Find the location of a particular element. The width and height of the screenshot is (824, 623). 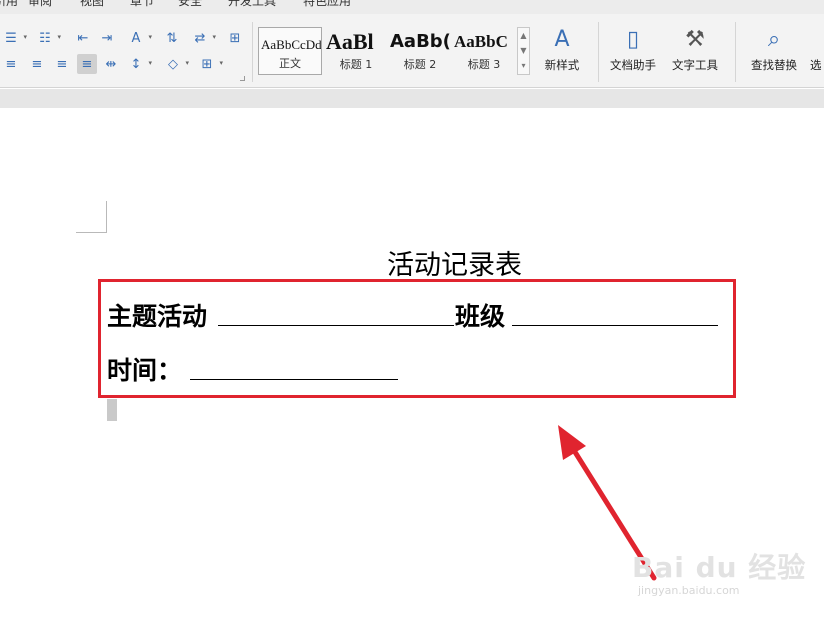

baidu-watermark: Bai du 经验 jingyan.baidu.com is located at coordinates (727, 568).